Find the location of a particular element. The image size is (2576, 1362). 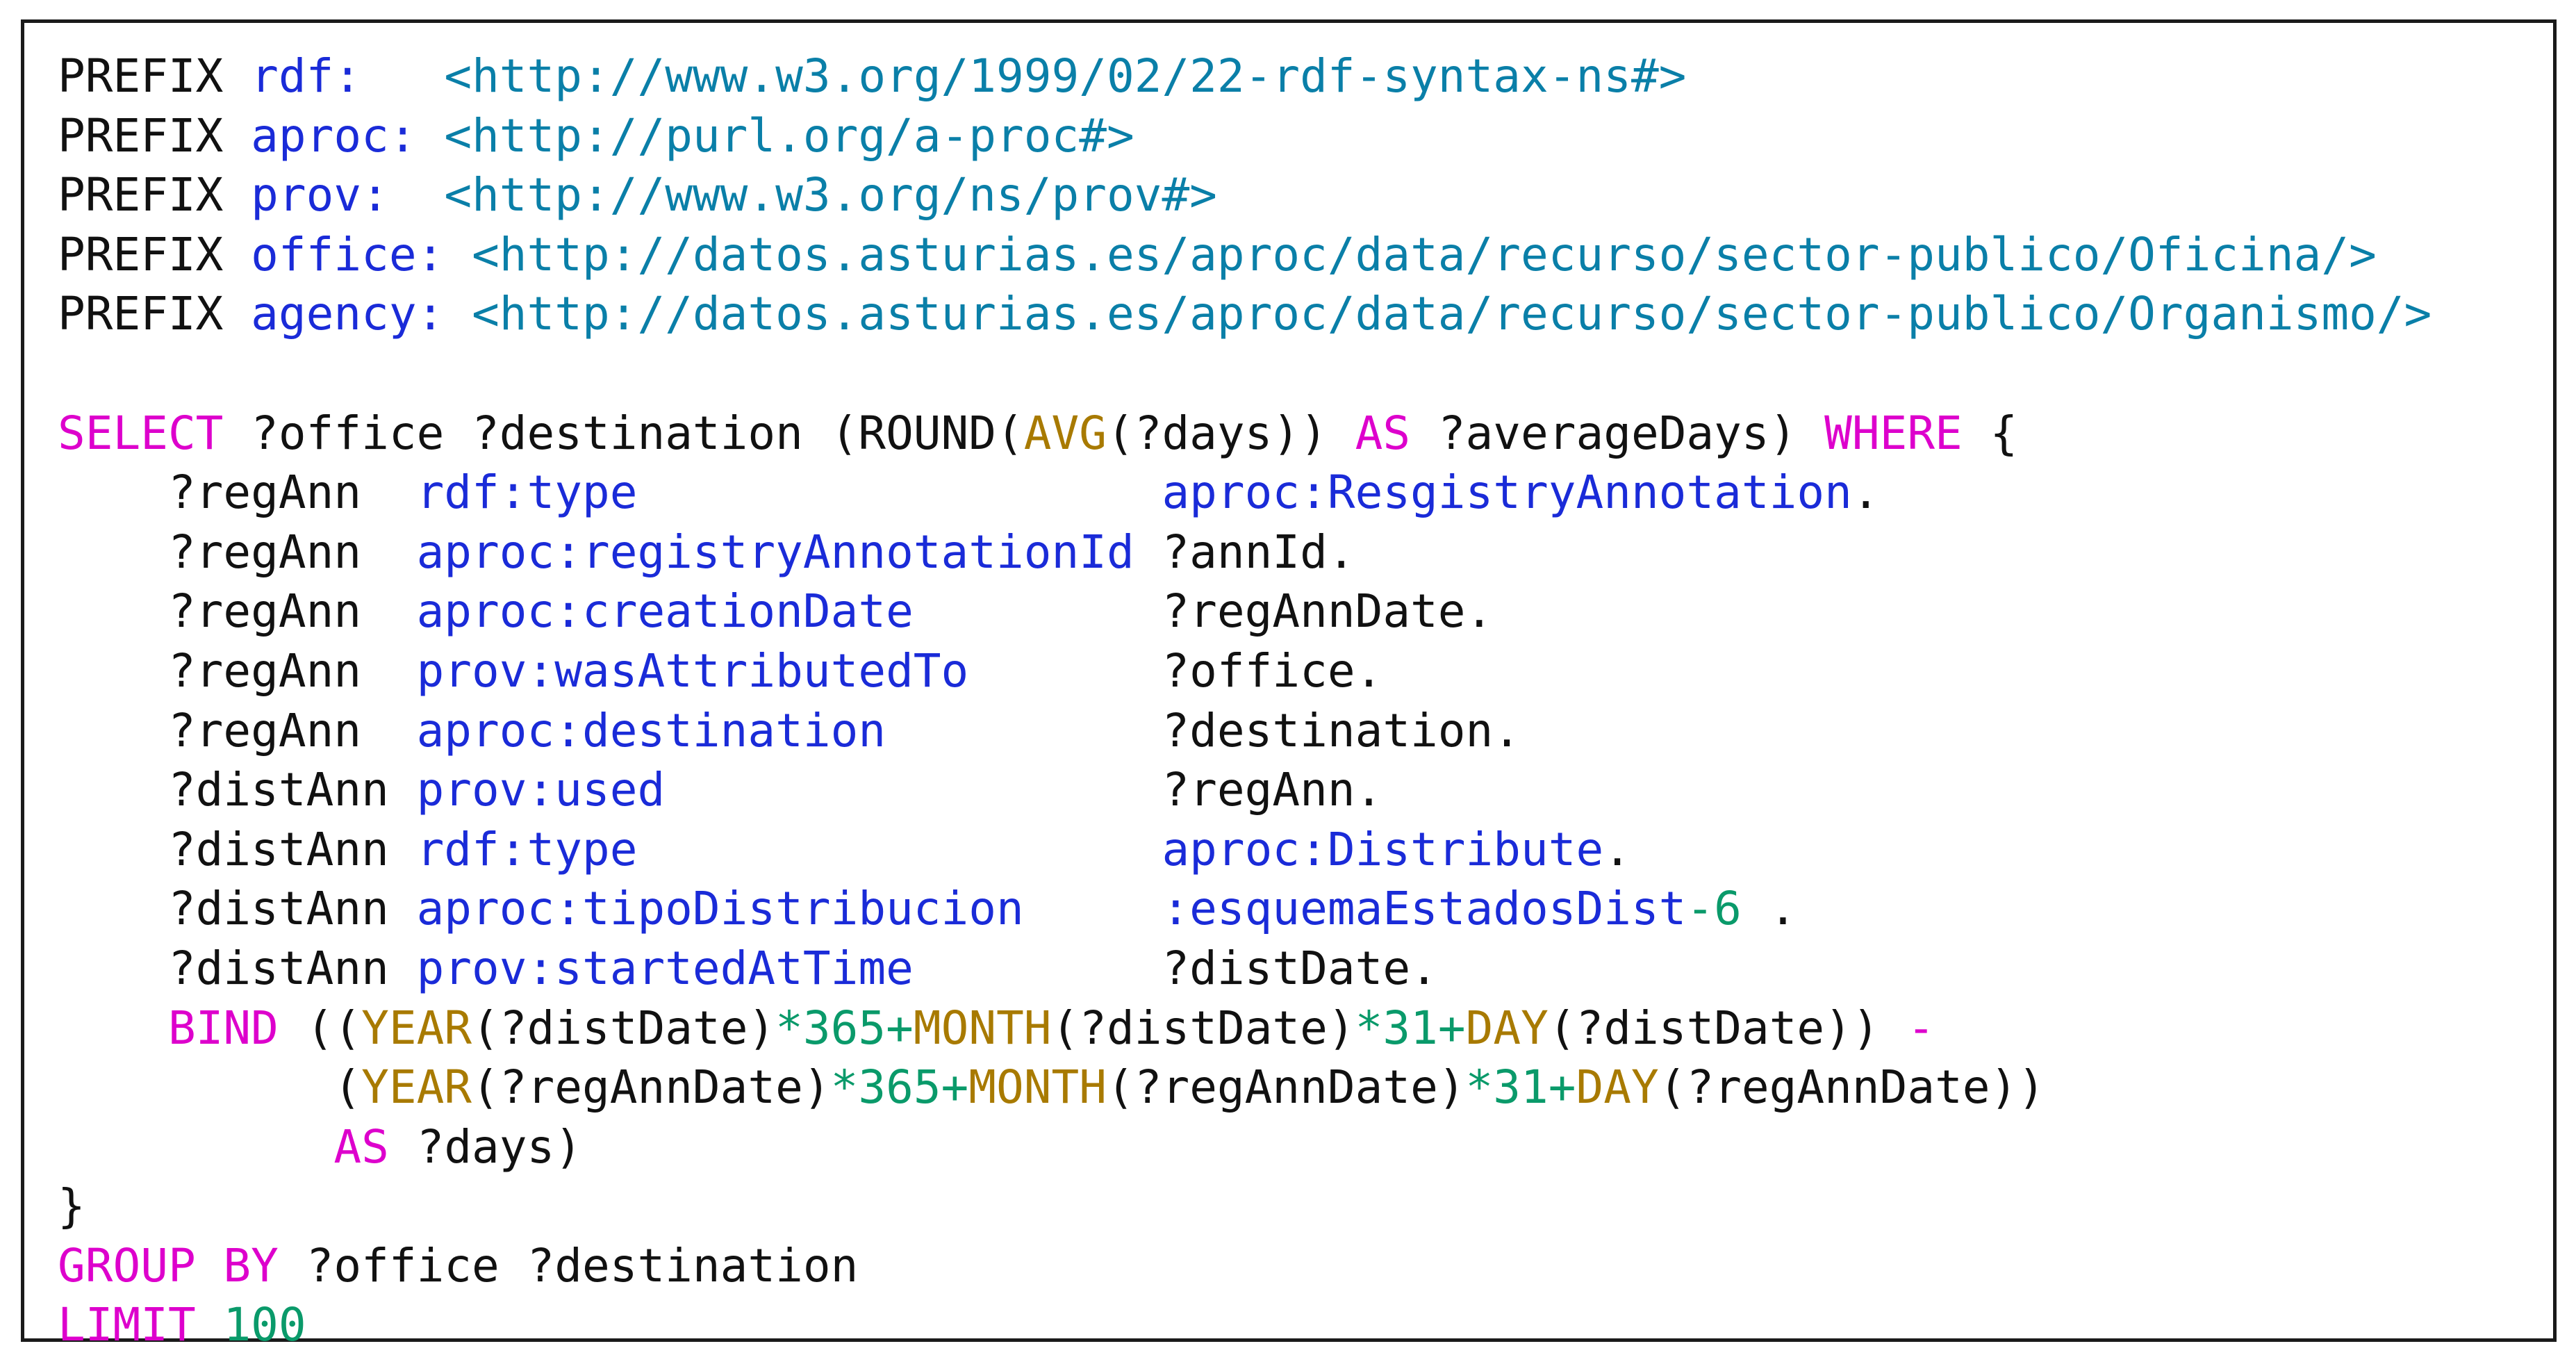

code-line: ?regAnn aproc:destination ?destination. is located at coordinates (1244, 731).